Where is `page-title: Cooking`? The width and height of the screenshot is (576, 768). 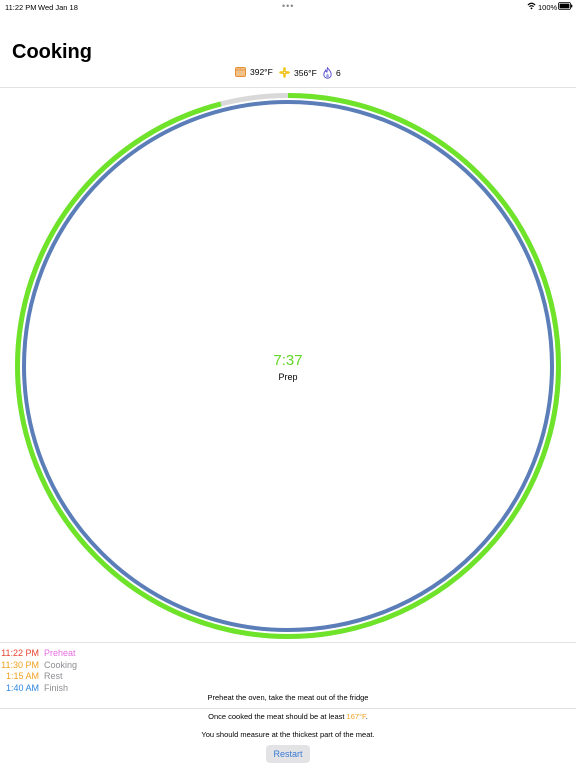
page-title: Cooking is located at coordinates (52, 52).